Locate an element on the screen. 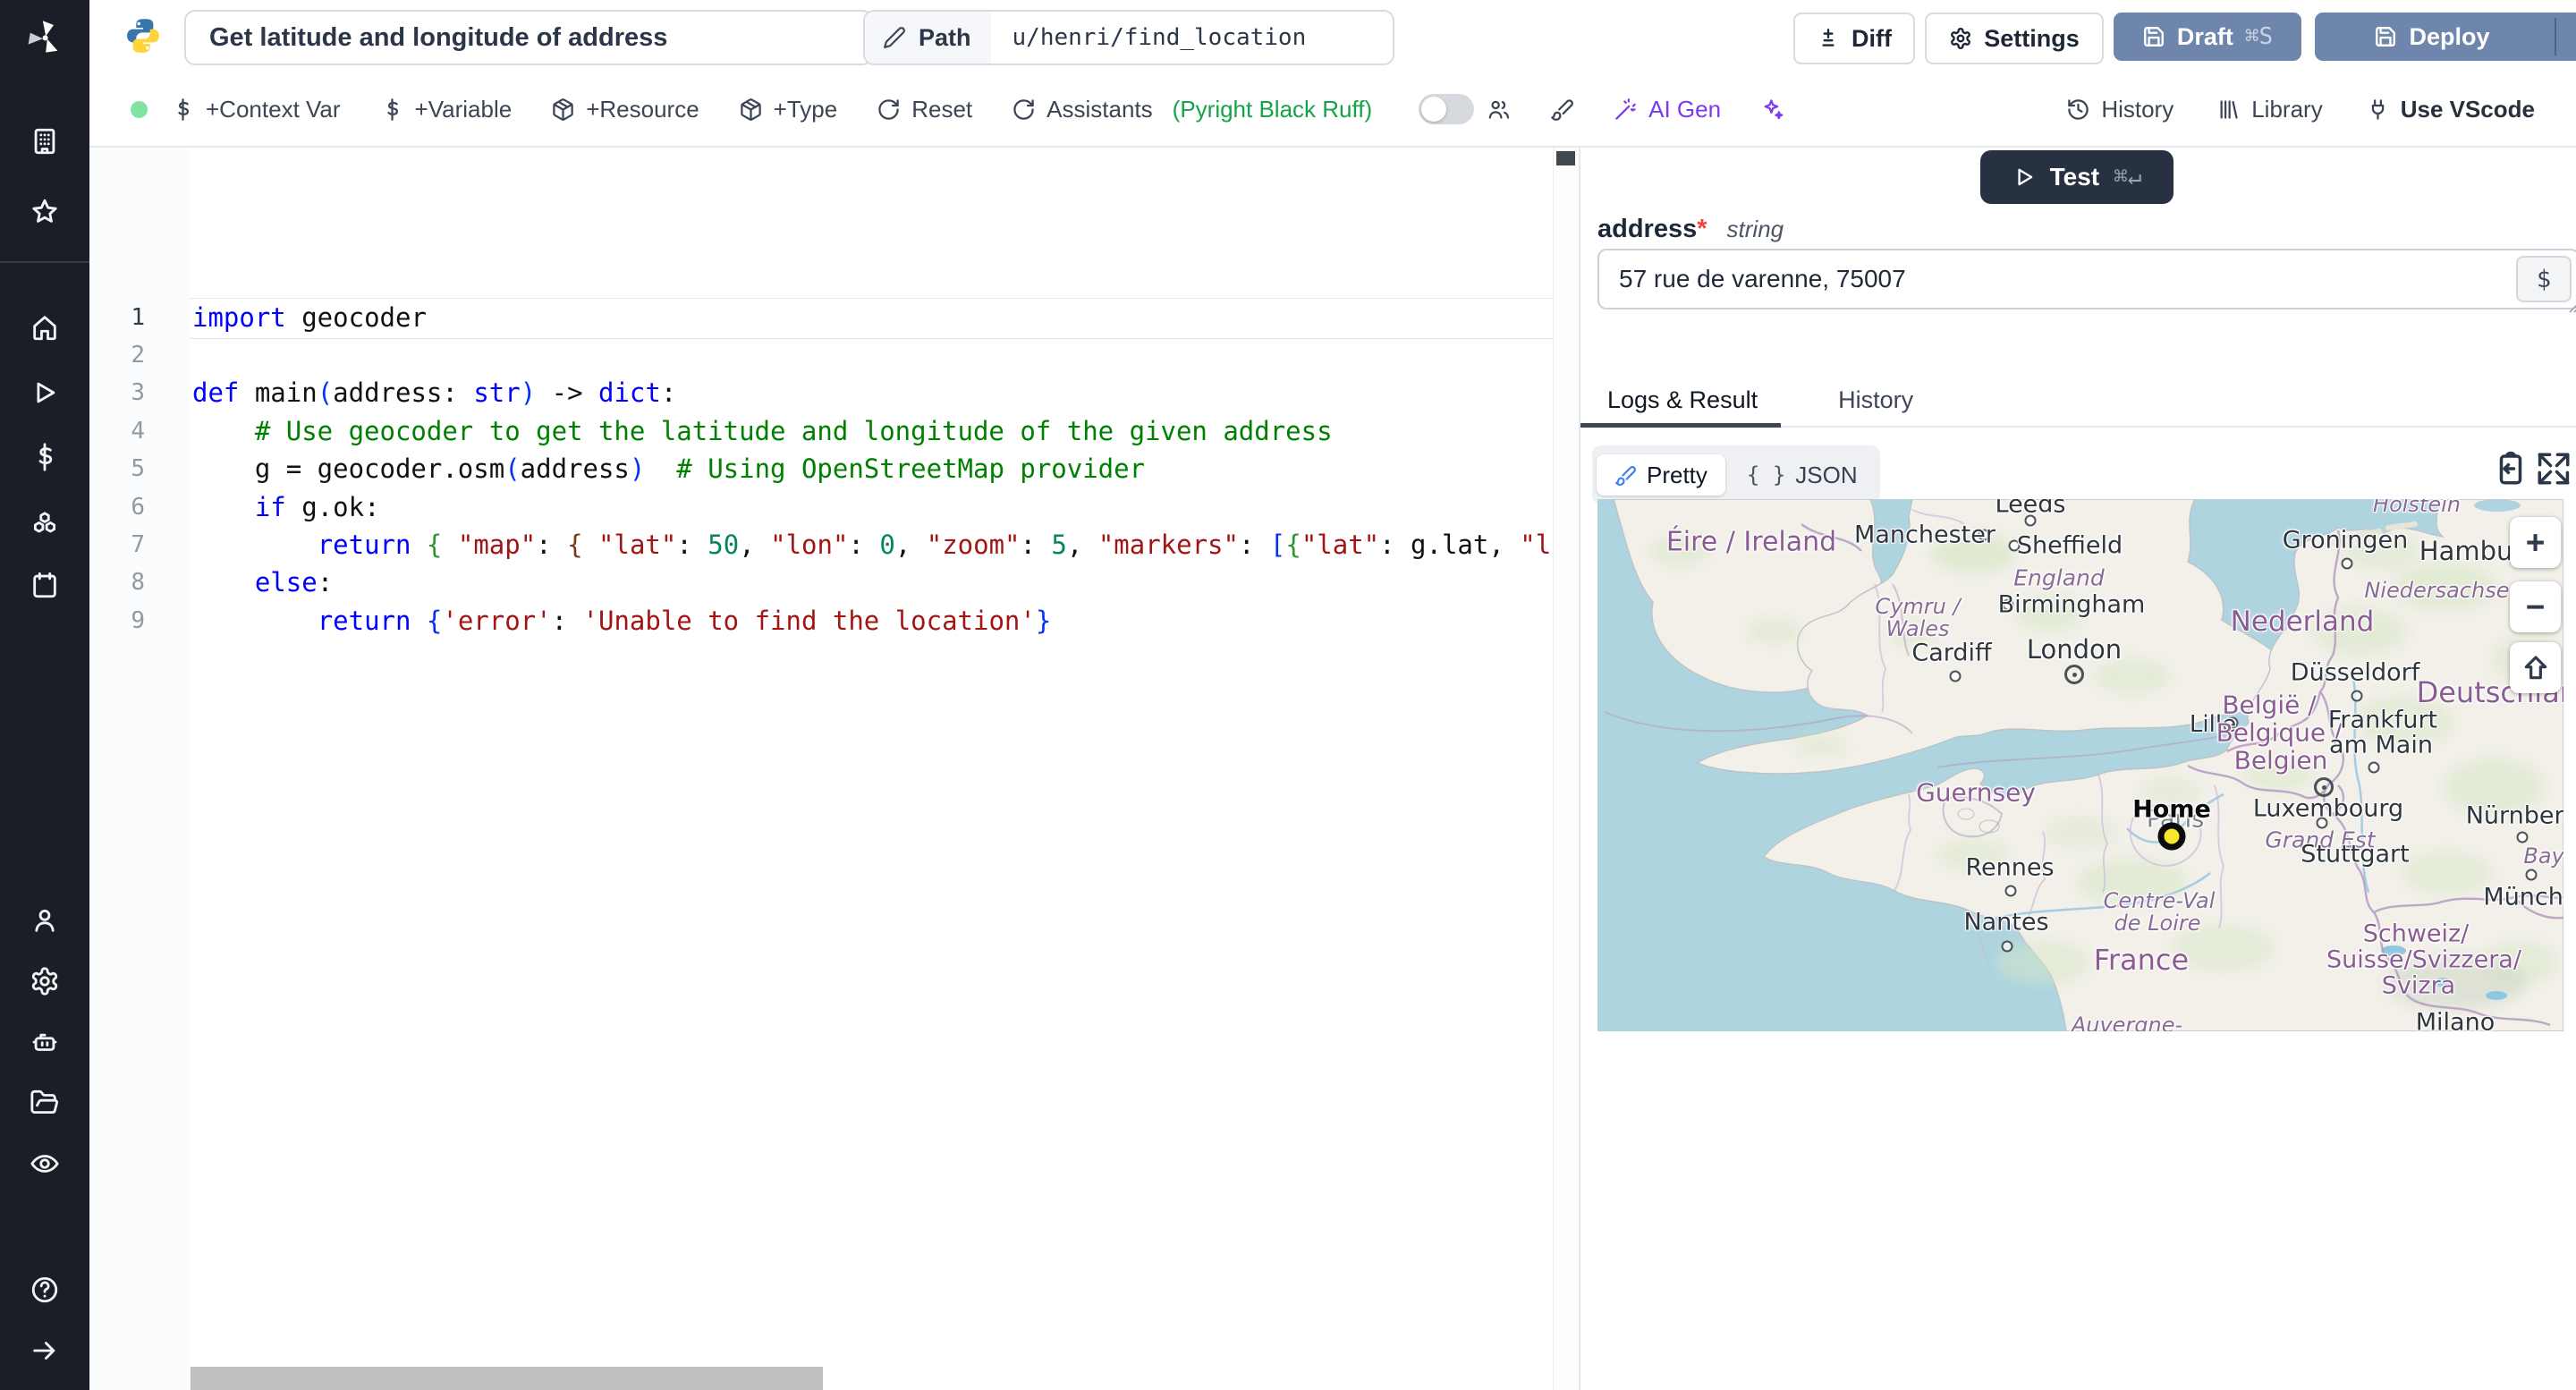 This screenshot has height=1390, width=2576. sidebar-item-gear-icon is located at coordinates (45, 981).